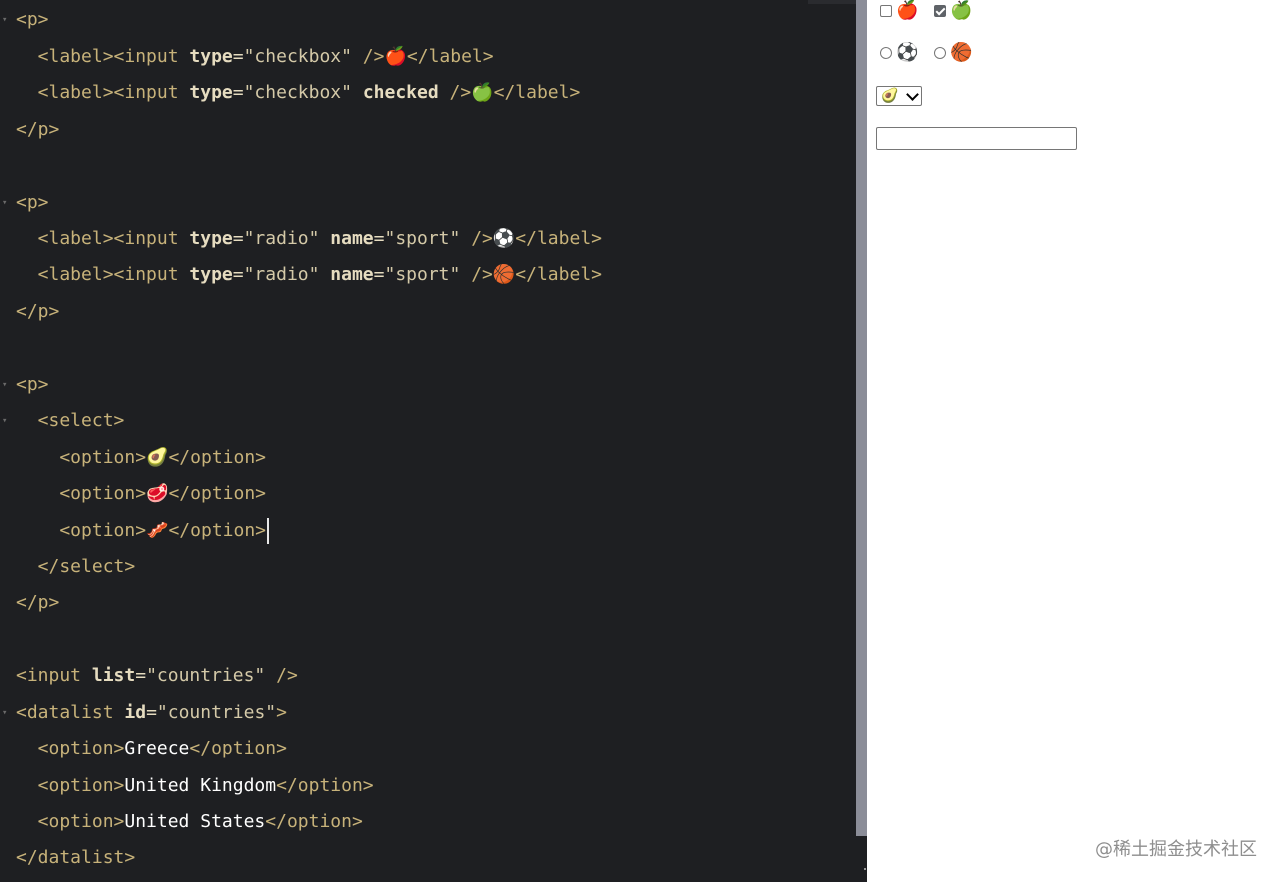 Image resolution: width=1283 pixels, height=882 pixels. What do you see at coordinates (281, 274) in the screenshot?
I see `code-token: "radio"` at bounding box center [281, 274].